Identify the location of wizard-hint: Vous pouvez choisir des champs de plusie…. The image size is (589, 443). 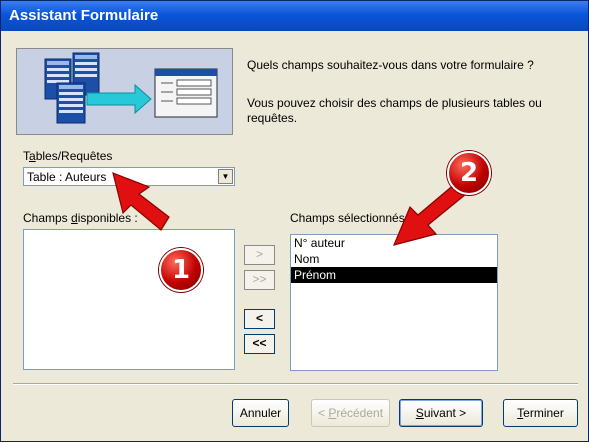
(394, 110).